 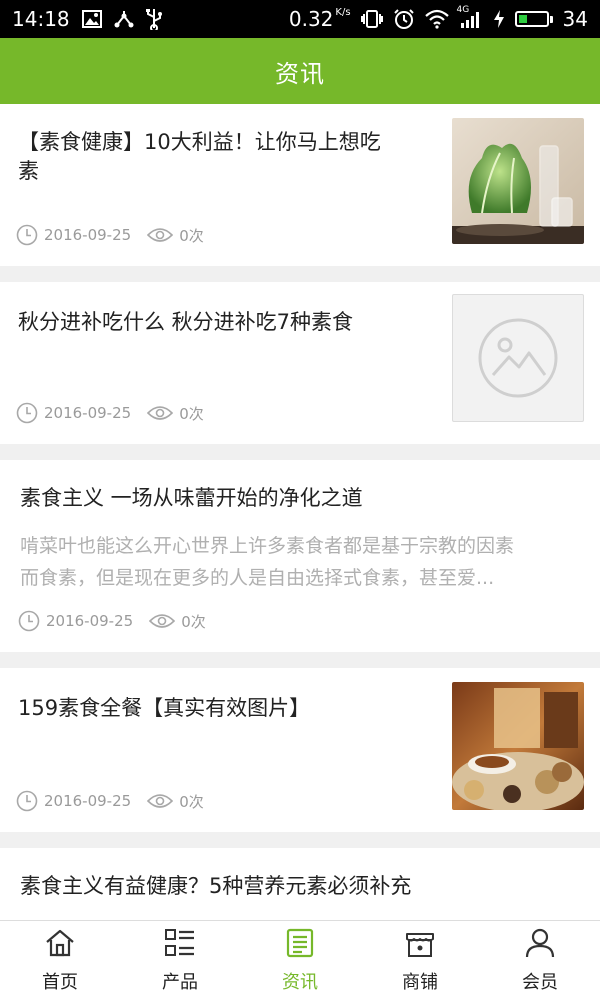 What do you see at coordinates (518, 746) in the screenshot?
I see `coffee-grains-photo` at bounding box center [518, 746].